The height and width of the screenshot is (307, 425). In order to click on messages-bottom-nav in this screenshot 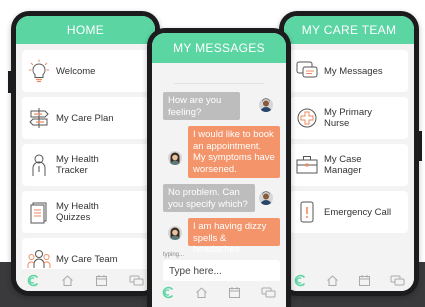, I will do `click(219, 292)`.